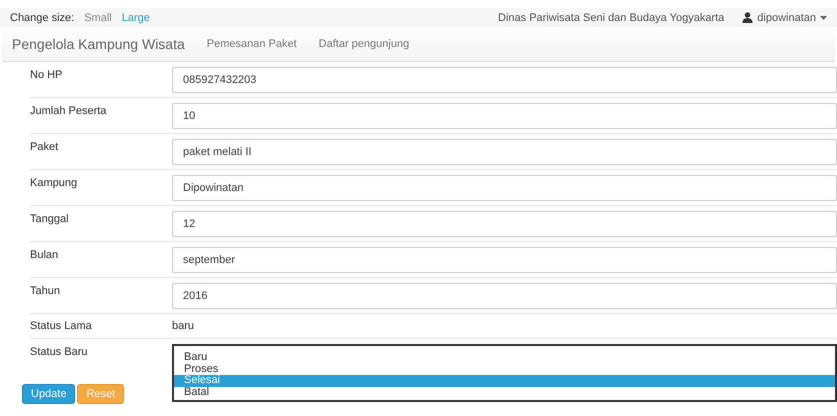 This screenshot has height=416, width=837. I want to click on field-label: Jumlah Peserta, so click(69, 110).